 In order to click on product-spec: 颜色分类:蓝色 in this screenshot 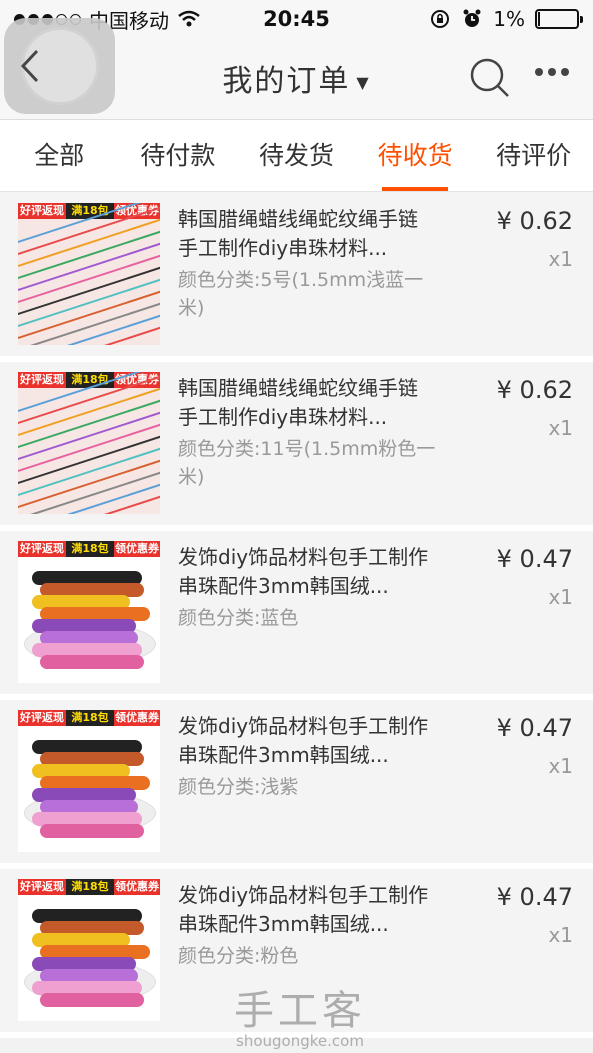, I will do `click(238, 618)`.